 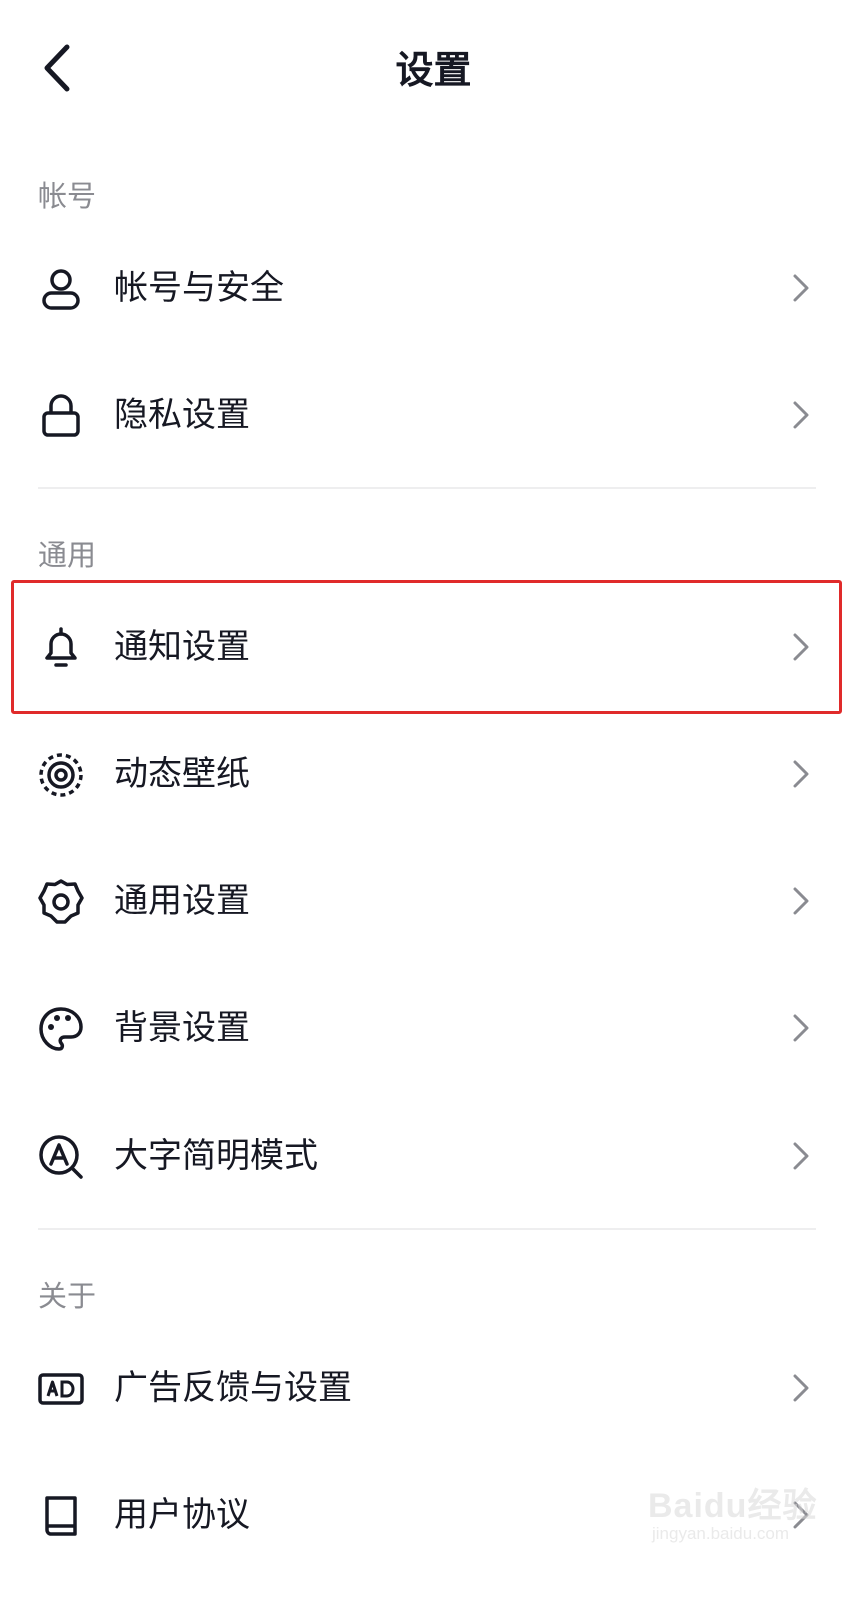 I want to click on header: 设置, so click(x=433, y=70).